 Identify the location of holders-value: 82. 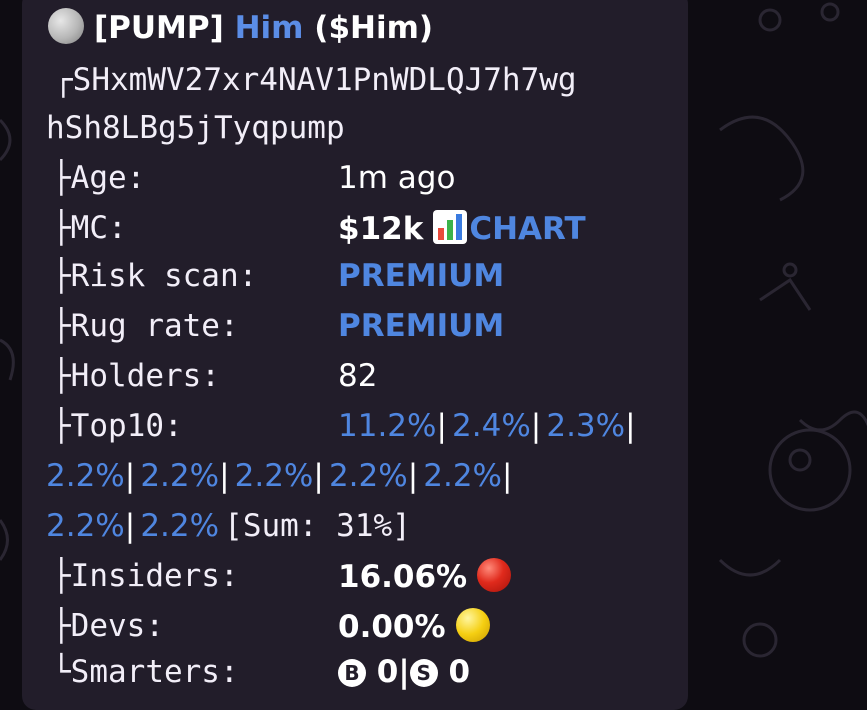
(358, 376).